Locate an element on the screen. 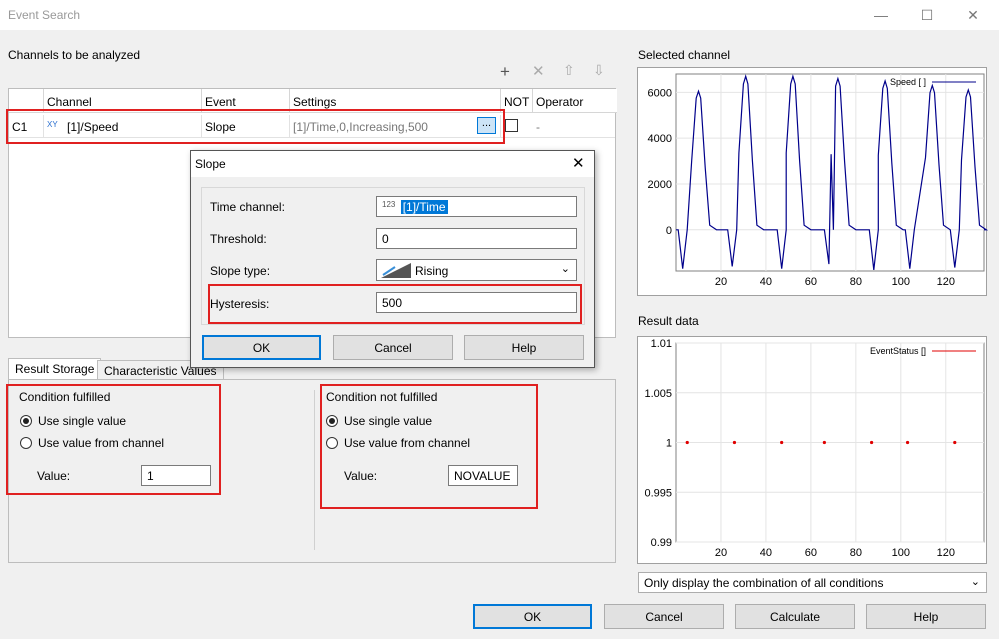 Image resolution: width=999 pixels, height=639 pixels. operator-cell: - is located at coordinates (575, 126).